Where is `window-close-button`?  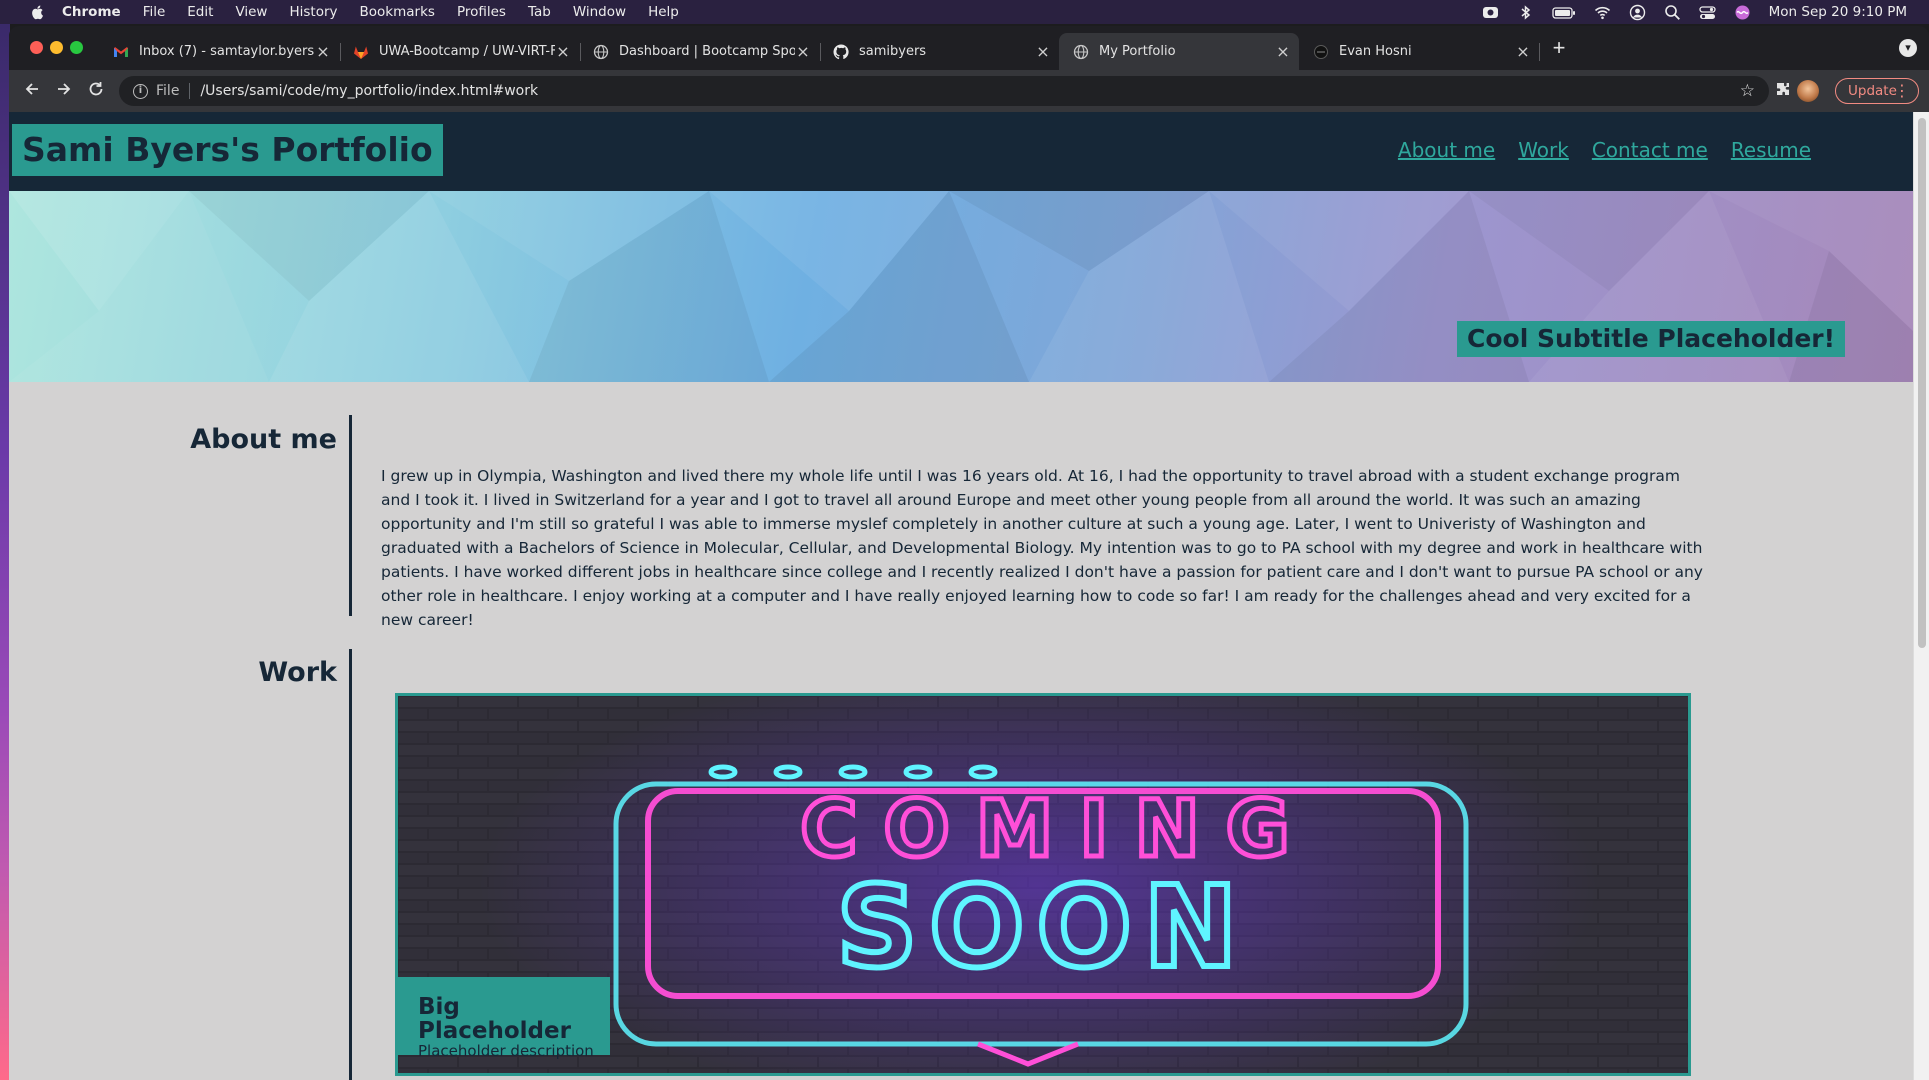
window-close-button is located at coordinates (36, 47).